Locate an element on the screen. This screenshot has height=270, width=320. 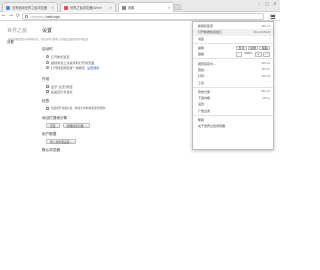
zoom-in-button: + is located at coordinates (258, 54).